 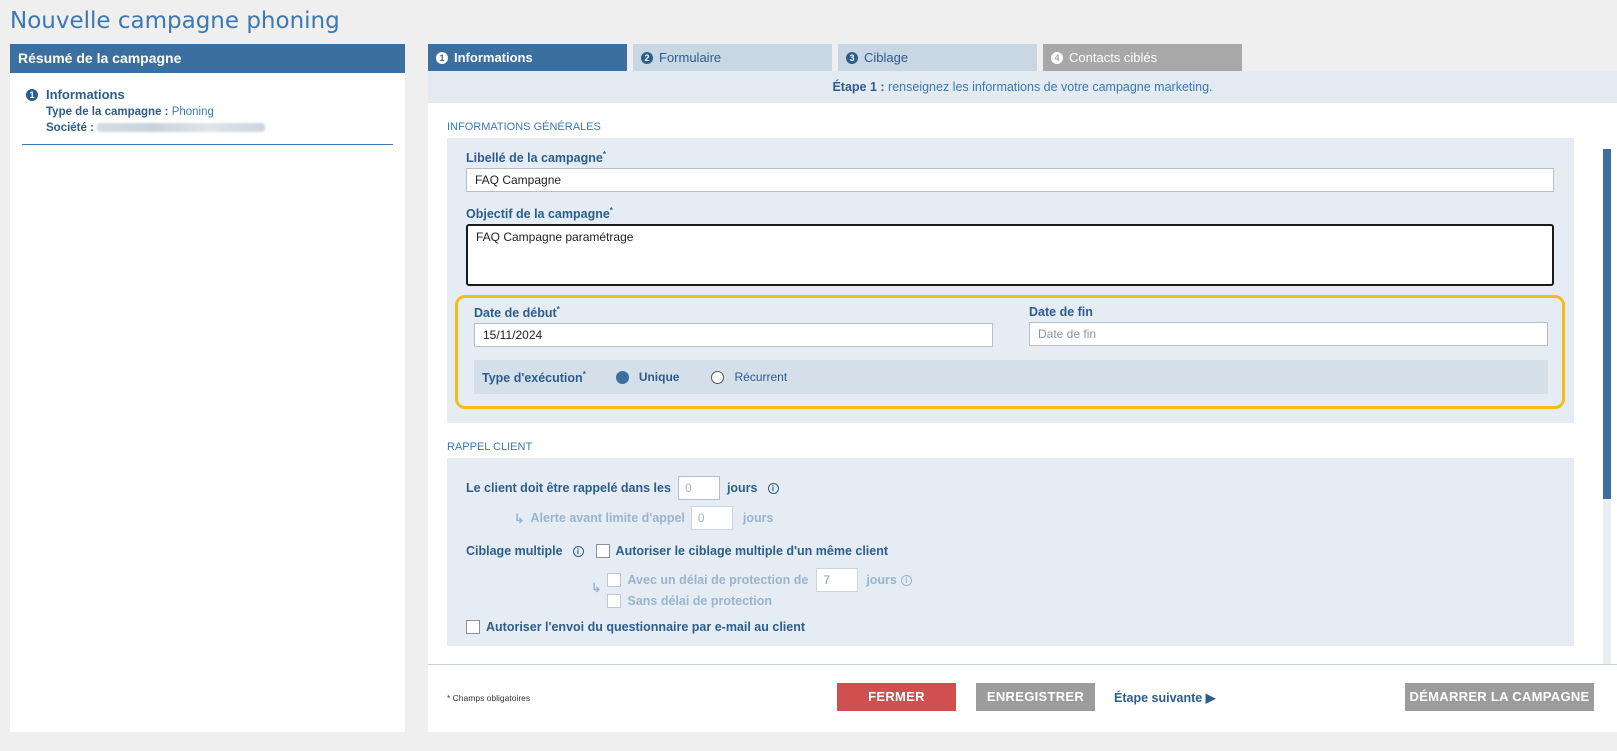 What do you see at coordinates (718, 580) in the screenshot?
I see `delai-label: Avec un délai de protection de` at bounding box center [718, 580].